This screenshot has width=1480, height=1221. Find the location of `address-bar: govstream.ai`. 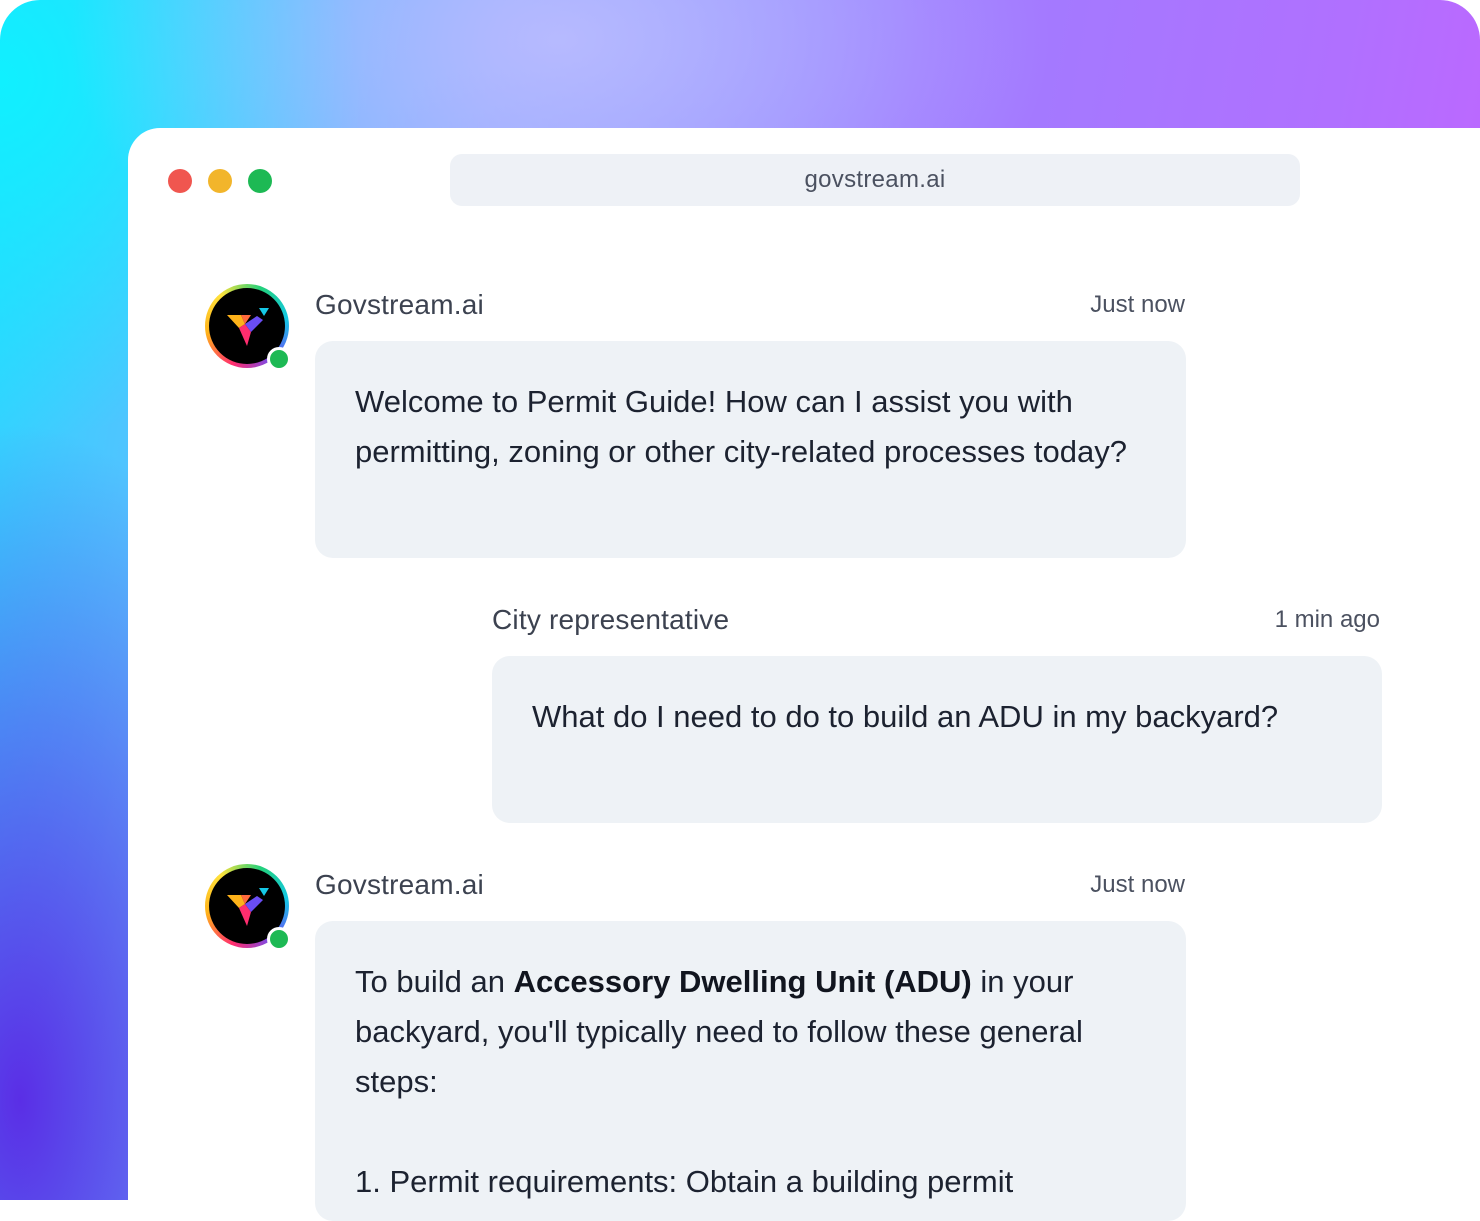

address-bar: govstream.ai is located at coordinates (875, 180).